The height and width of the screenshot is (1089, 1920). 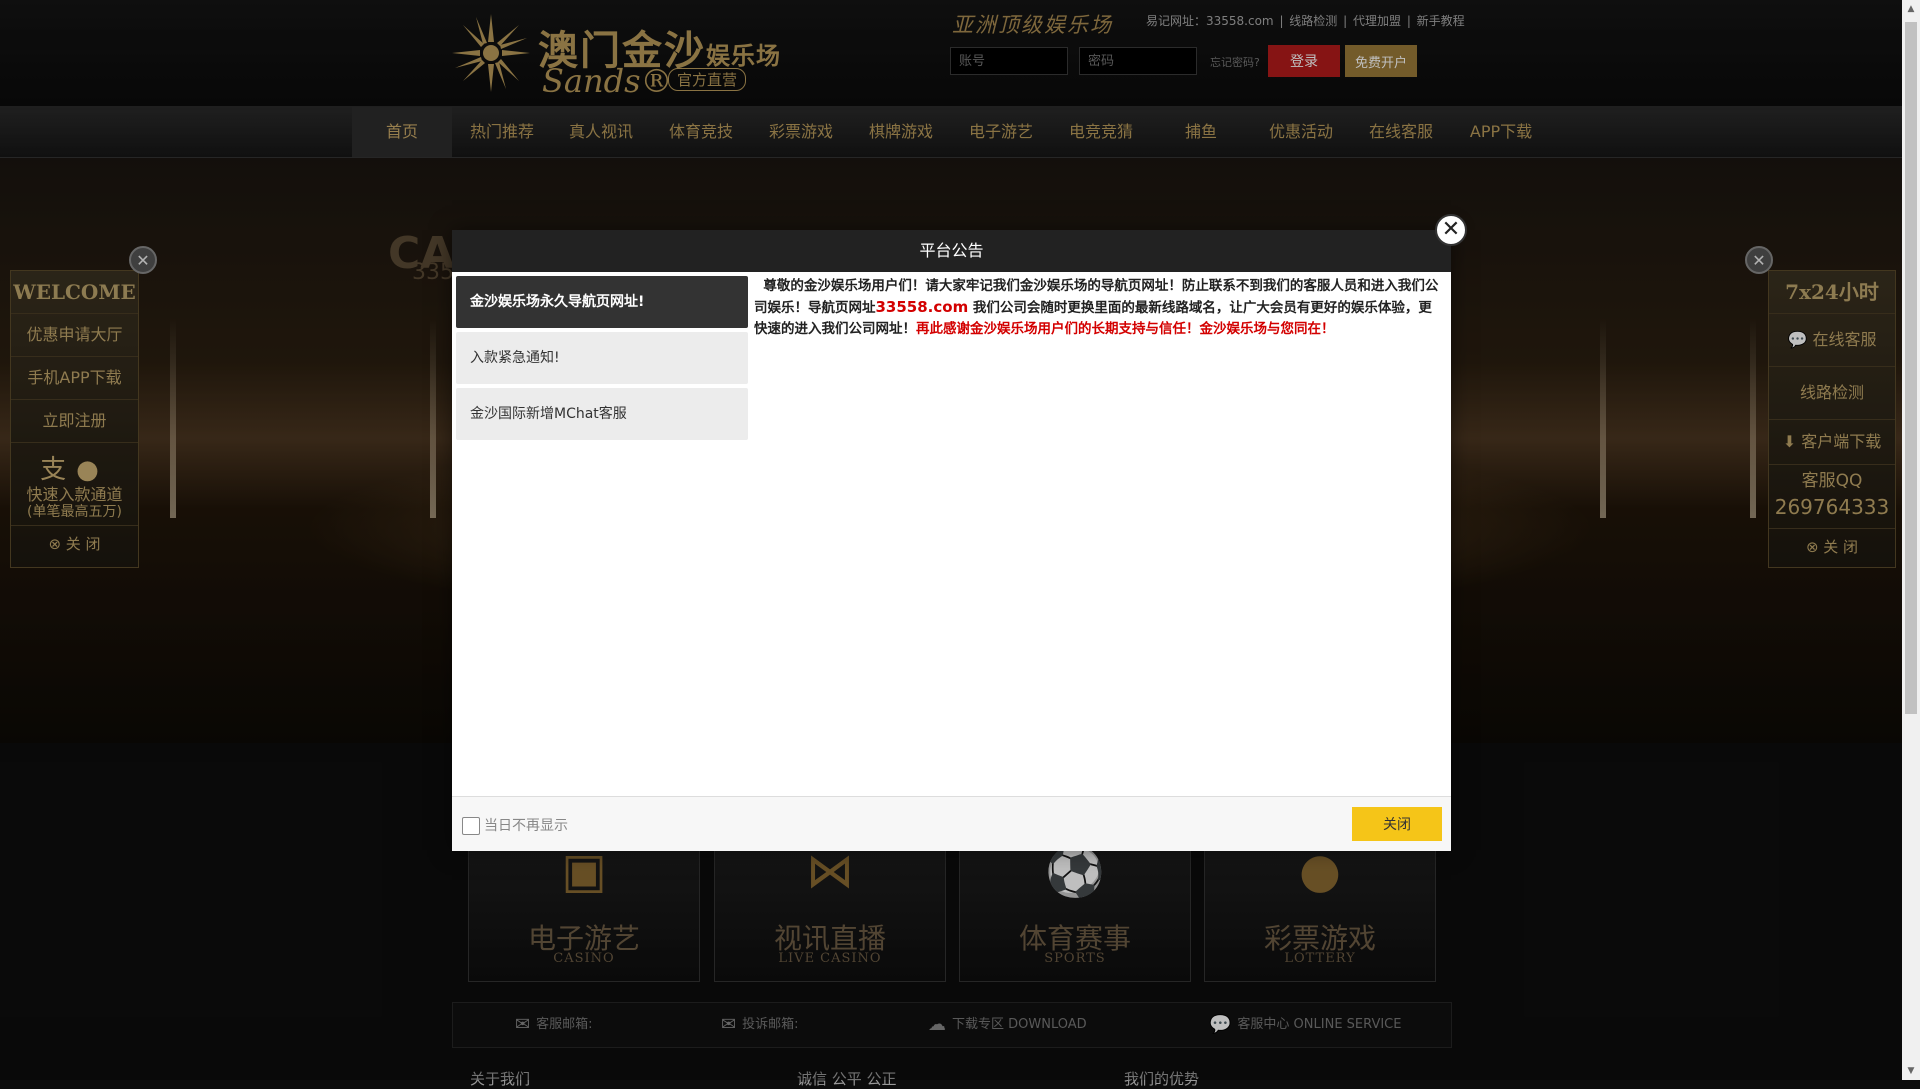 I want to click on navigation-url-link: 33558.com, so click(x=922, y=307).